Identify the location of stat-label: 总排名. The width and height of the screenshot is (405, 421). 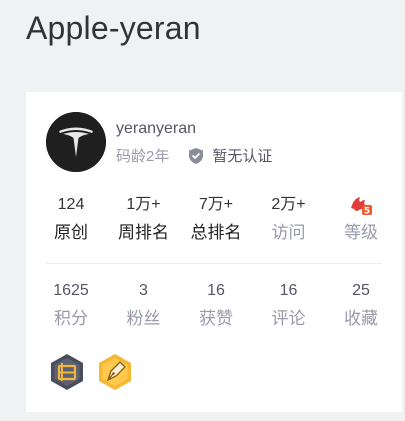
(216, 232).